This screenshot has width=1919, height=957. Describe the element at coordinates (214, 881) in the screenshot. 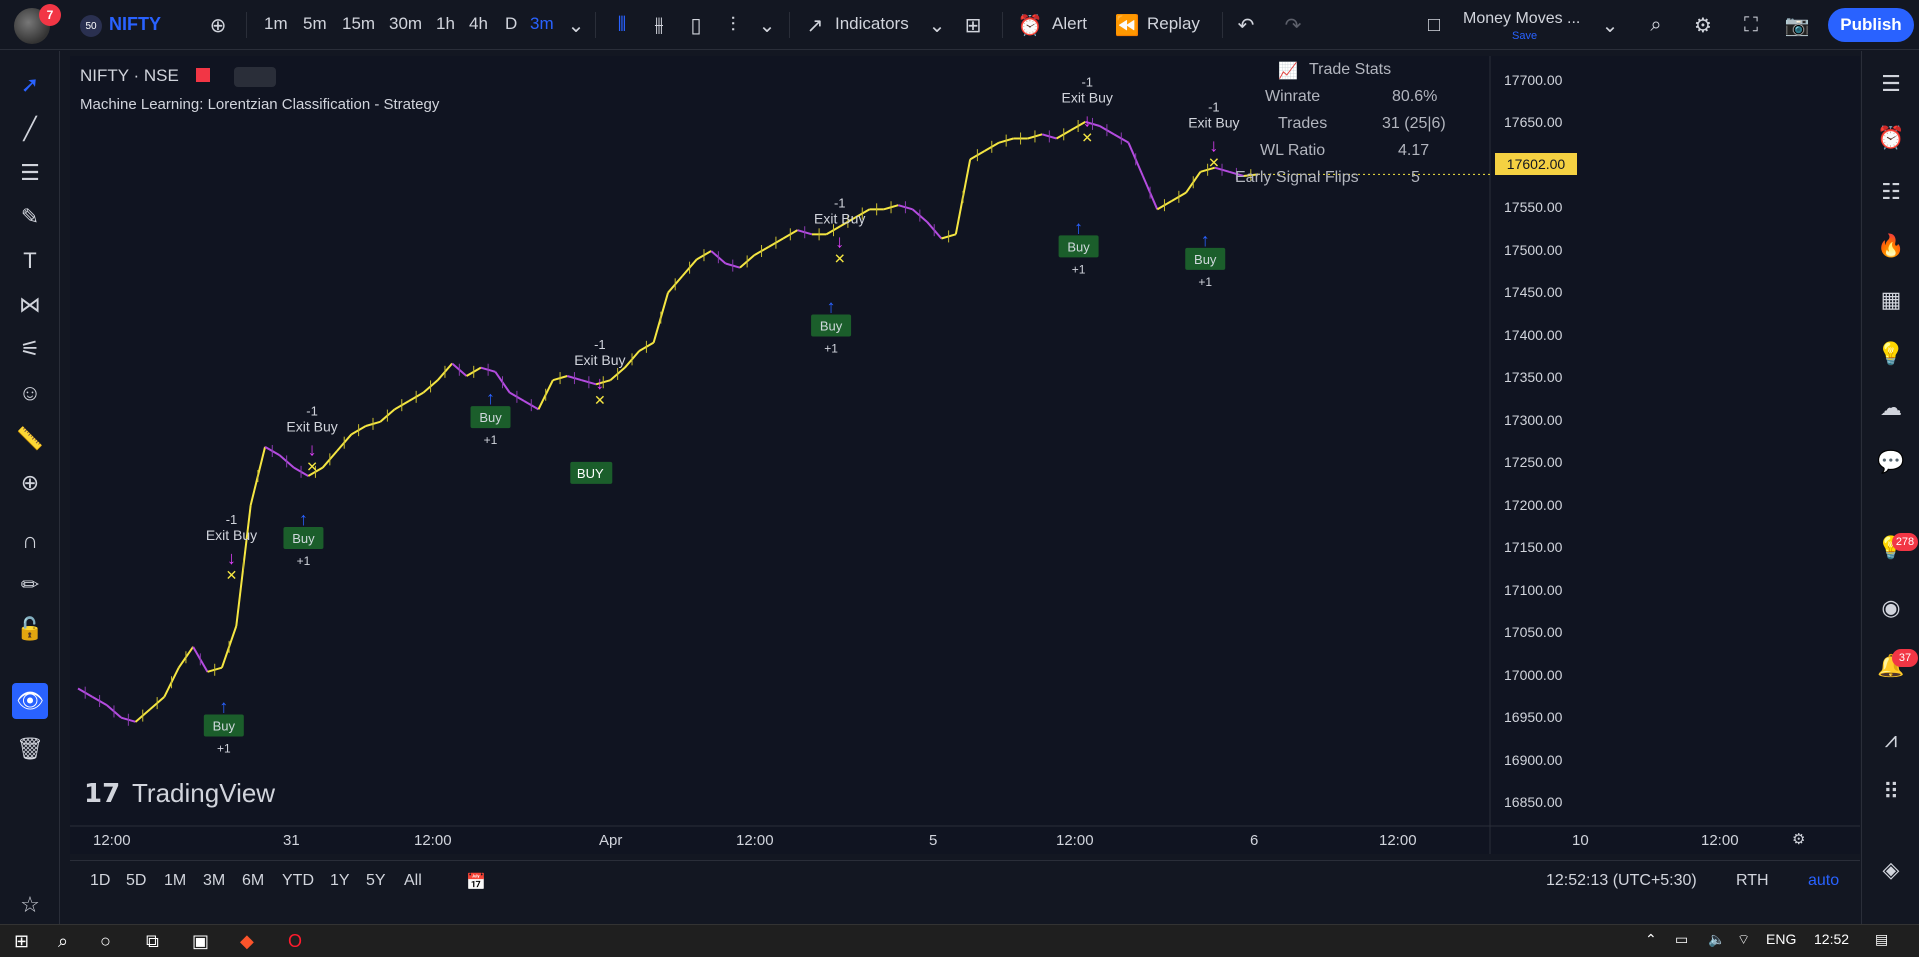

I see `range-3m: 3M` at that location.